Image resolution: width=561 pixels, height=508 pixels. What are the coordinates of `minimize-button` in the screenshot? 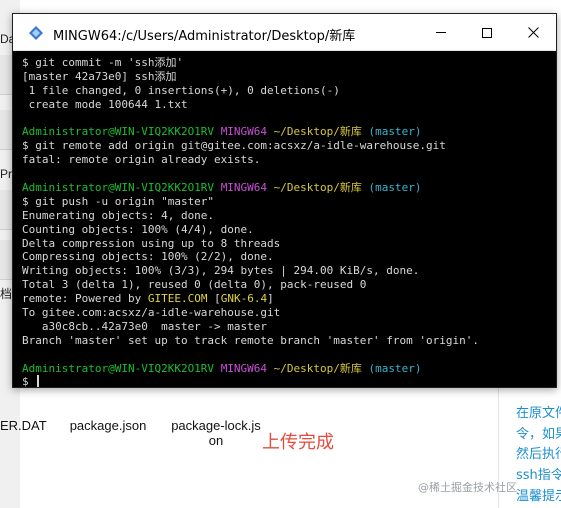 It's located at (441, 32).